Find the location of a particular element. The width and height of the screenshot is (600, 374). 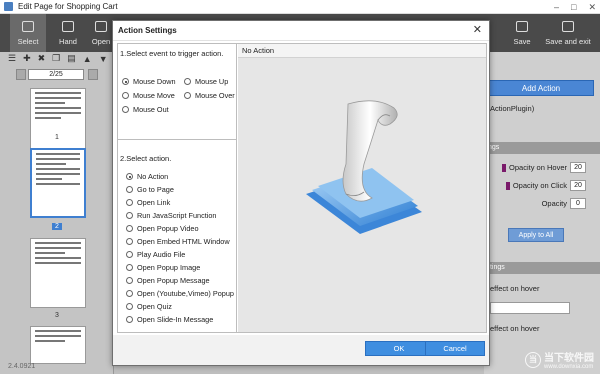

minimize-button: – is located at coordinates (556, 7).